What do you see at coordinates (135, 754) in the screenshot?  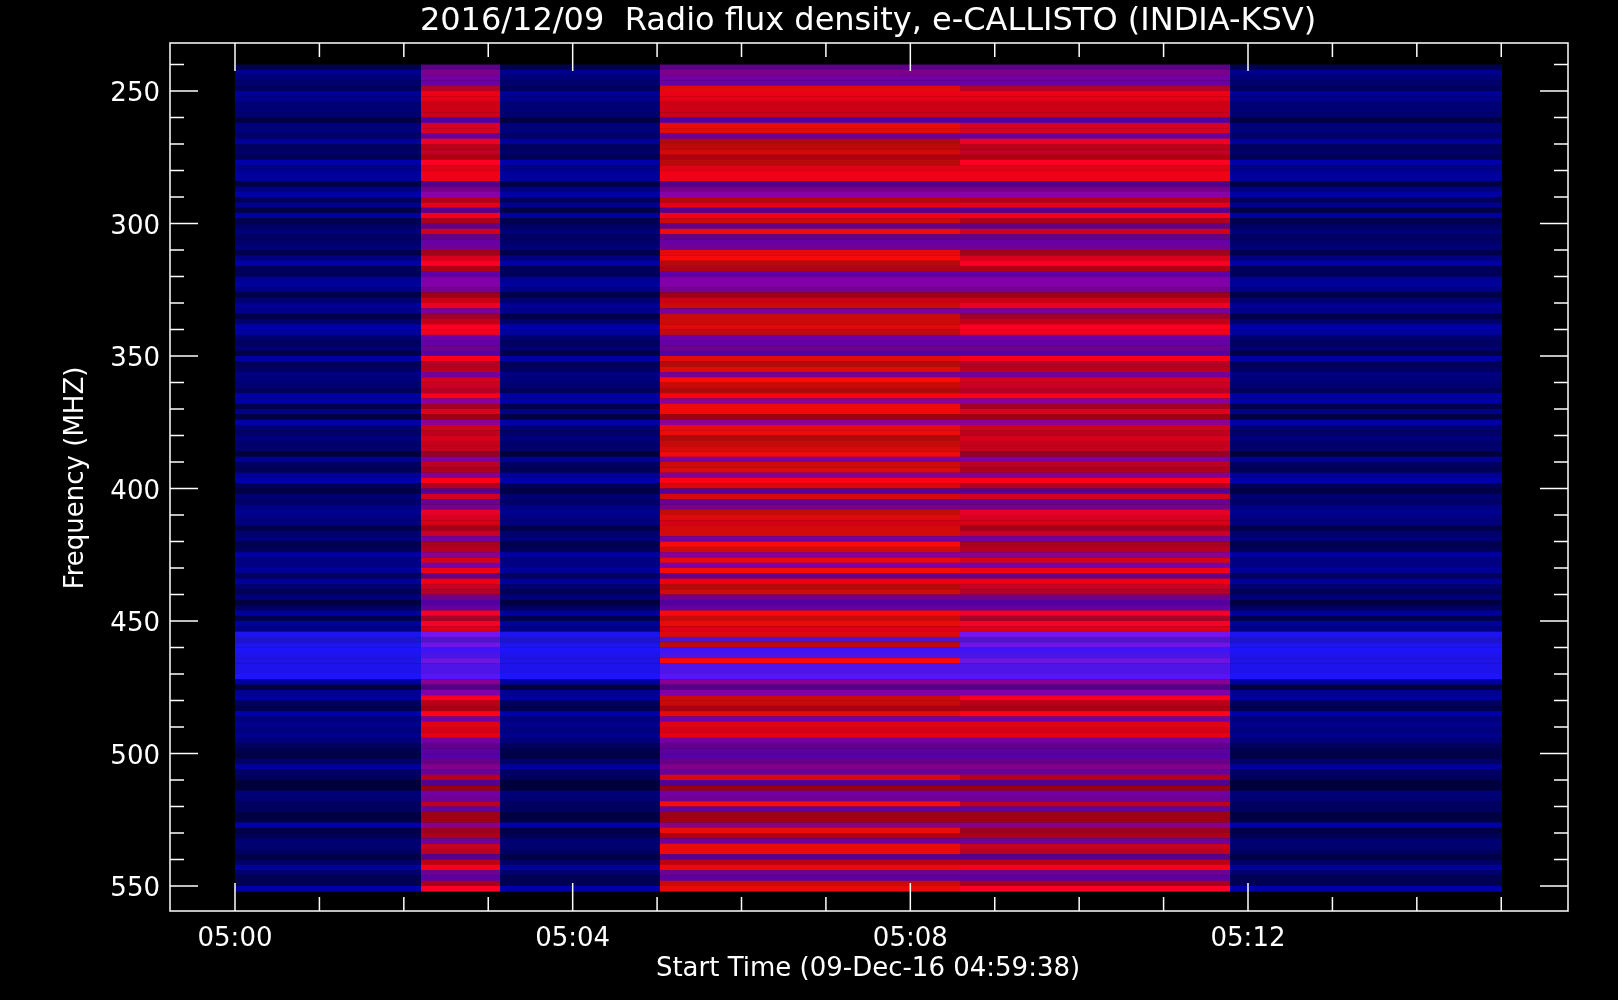 I see `y-tick-label: 500` at bounding box center [135, 754].